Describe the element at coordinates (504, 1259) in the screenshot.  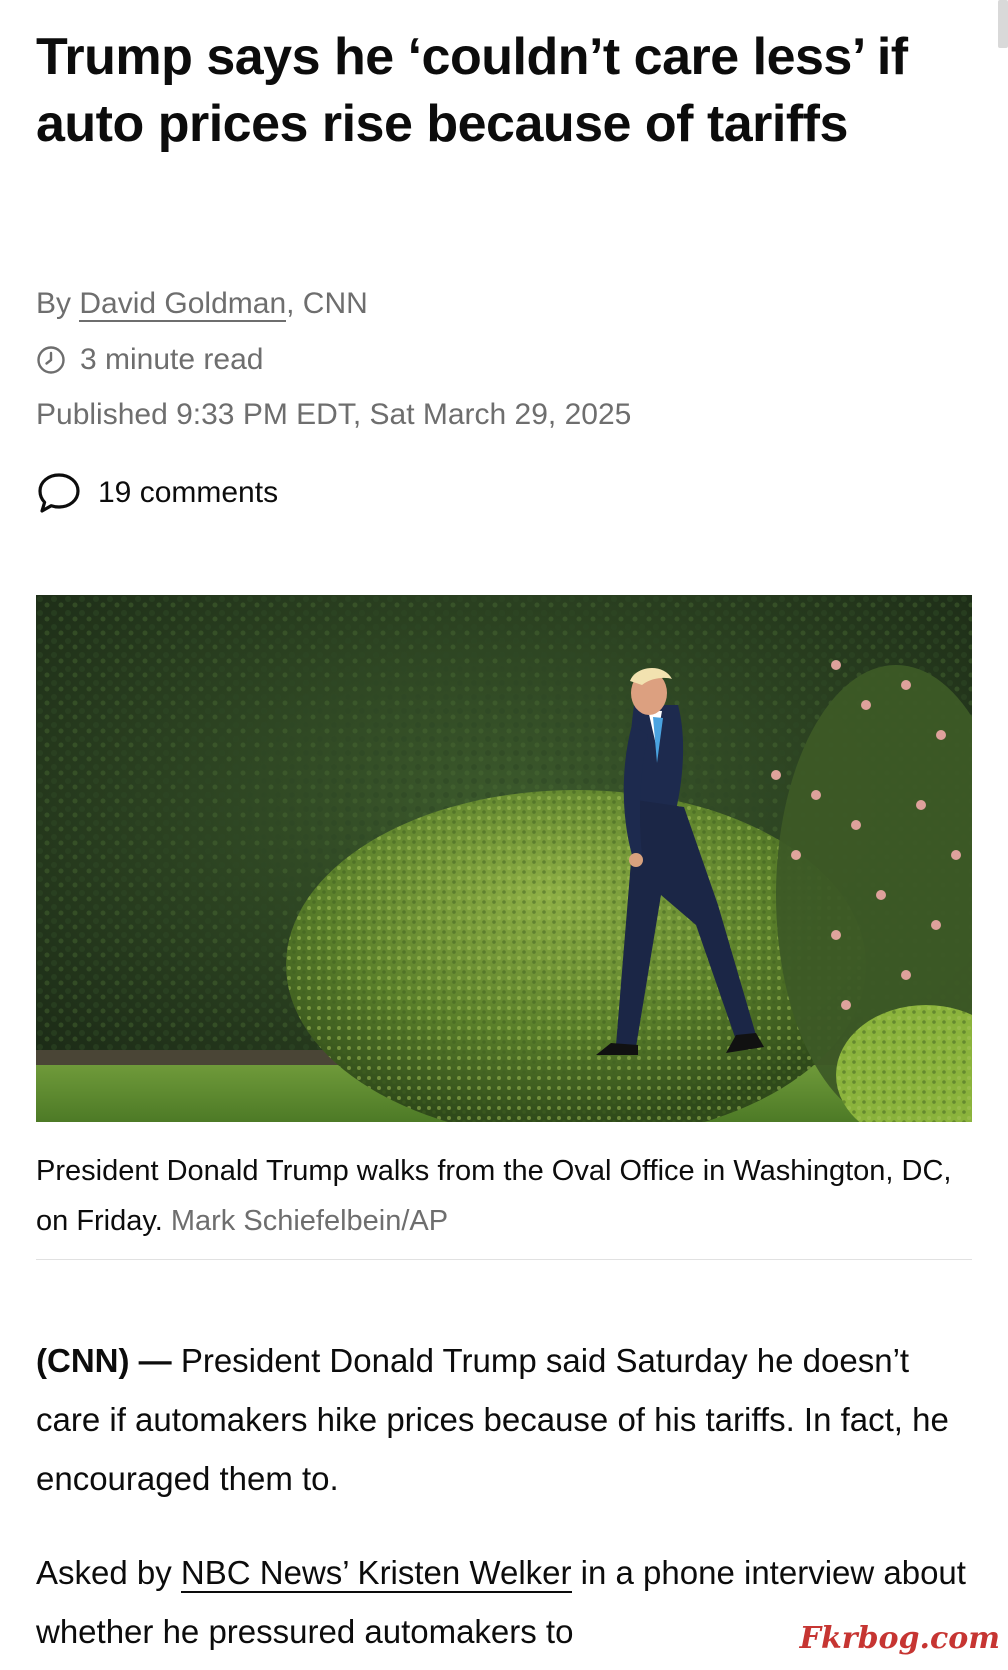
I see `divider` at that location.